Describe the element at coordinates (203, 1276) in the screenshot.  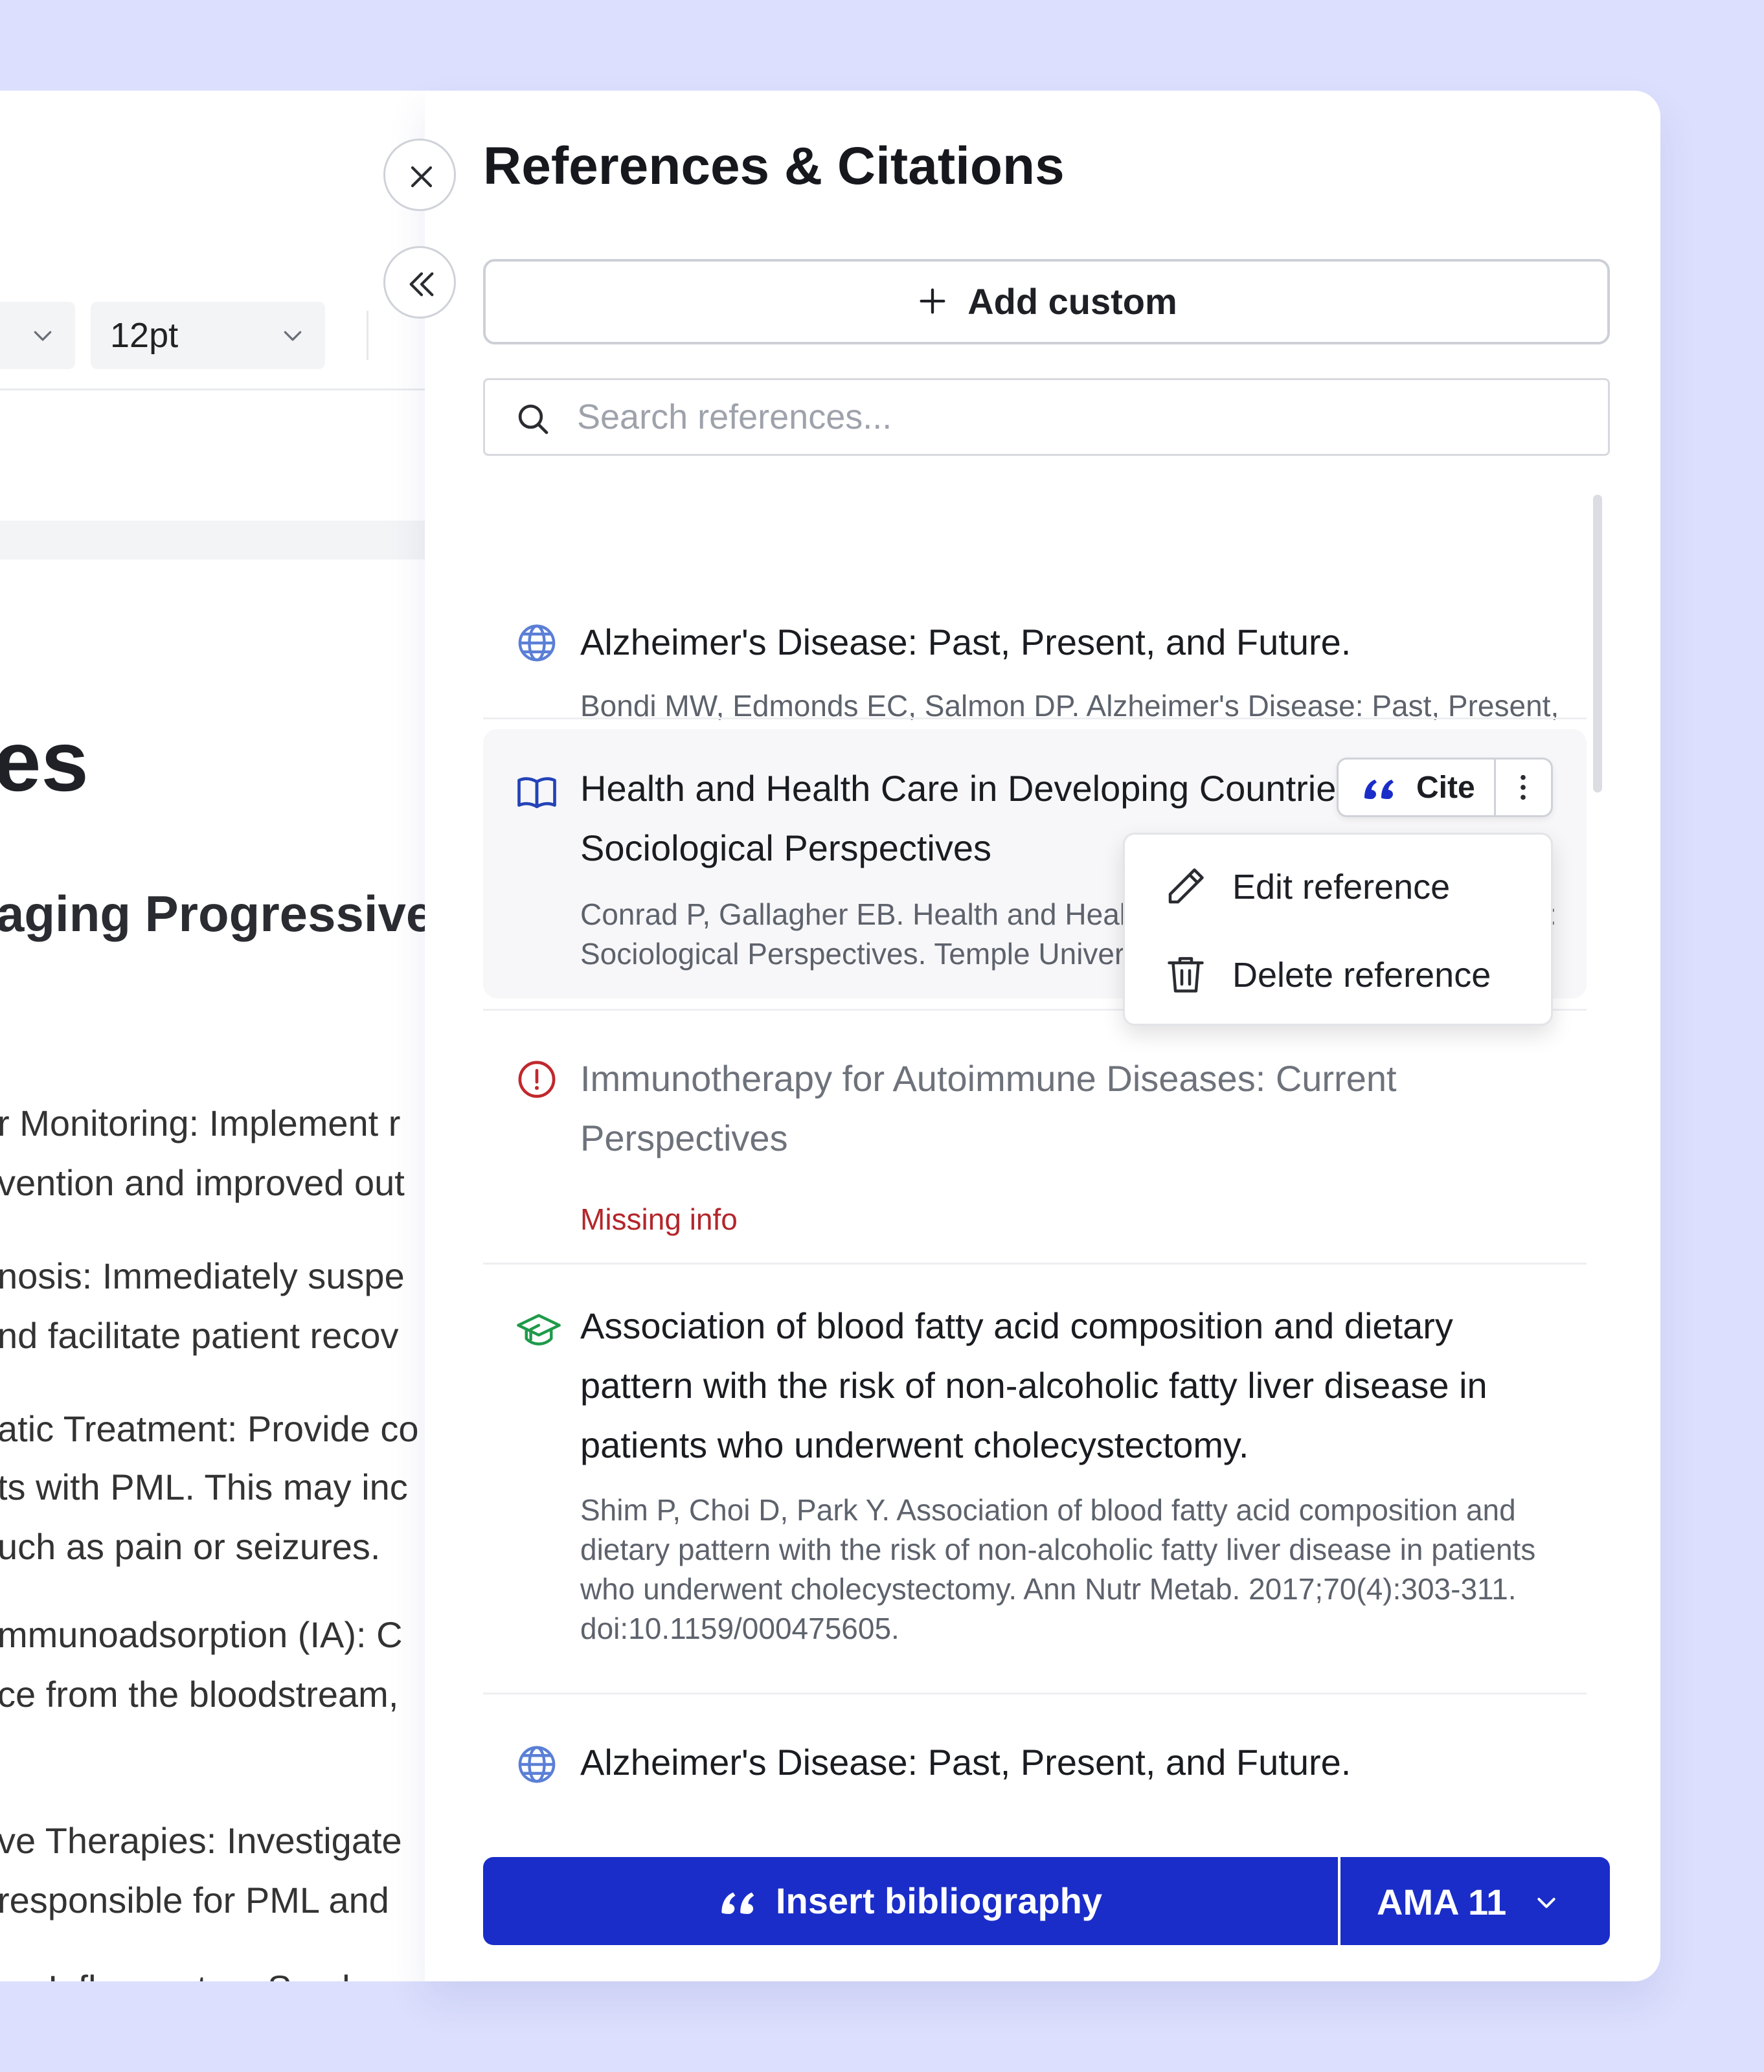
I see `document-paragraph-line: nosis: Immediately suspe` at that location.